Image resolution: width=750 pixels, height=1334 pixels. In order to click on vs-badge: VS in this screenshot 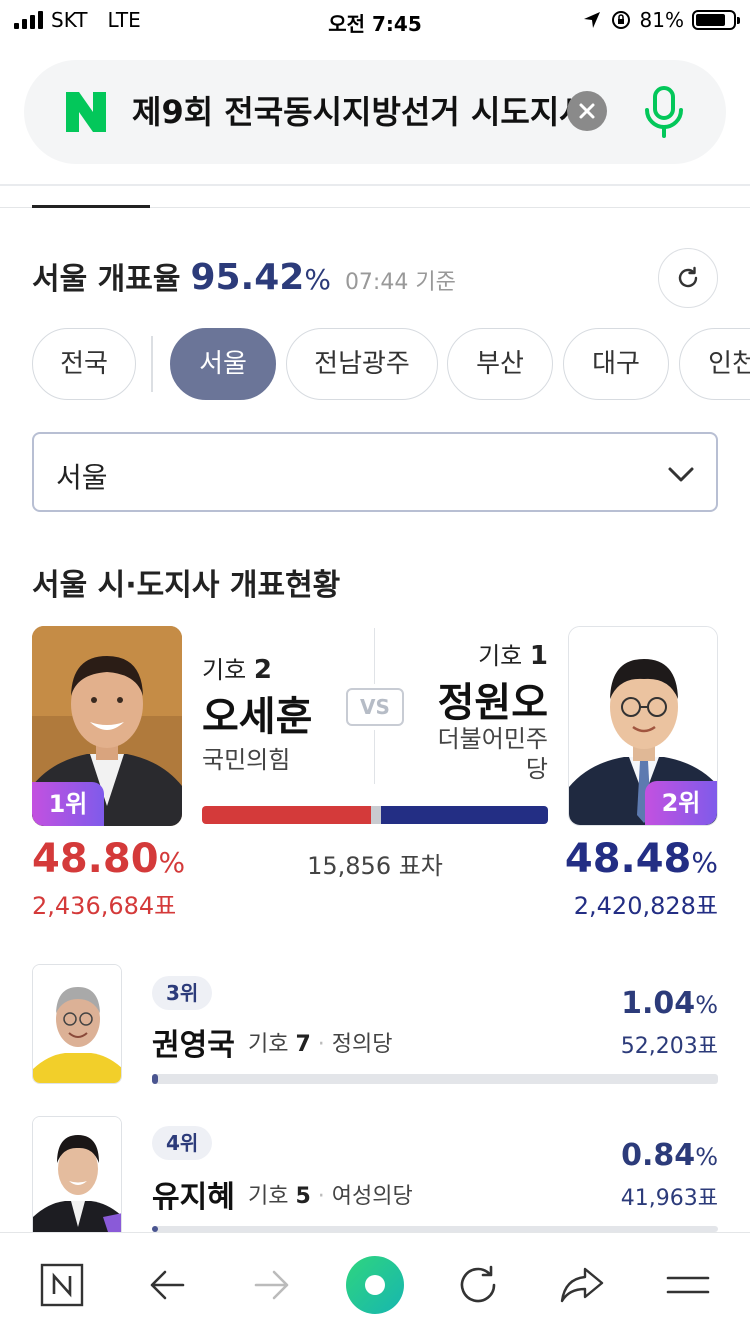, I will do `click(375, 707)`.